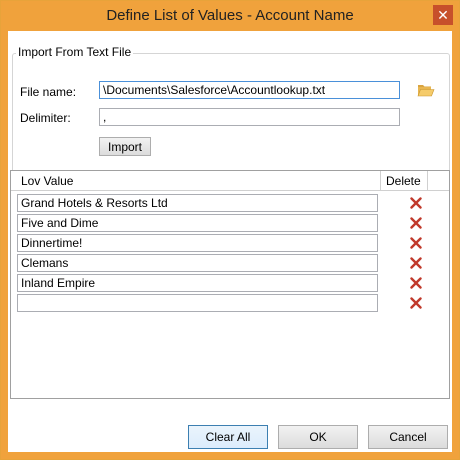 This screenshot has height=460, width=460. I want to click on delimiter-input, so click(249, 117).